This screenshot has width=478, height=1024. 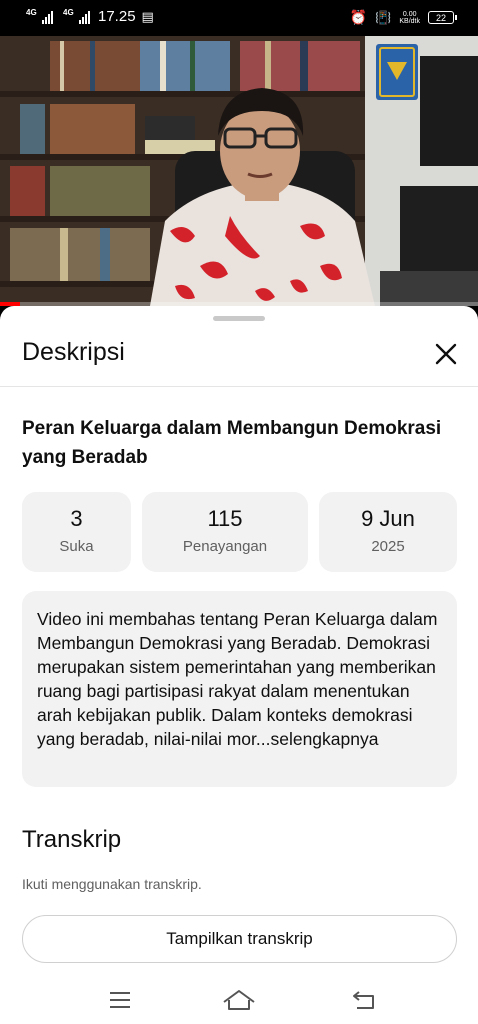 I want to click on views-stat: 115 Penayangan, so click(x=225, y=532).